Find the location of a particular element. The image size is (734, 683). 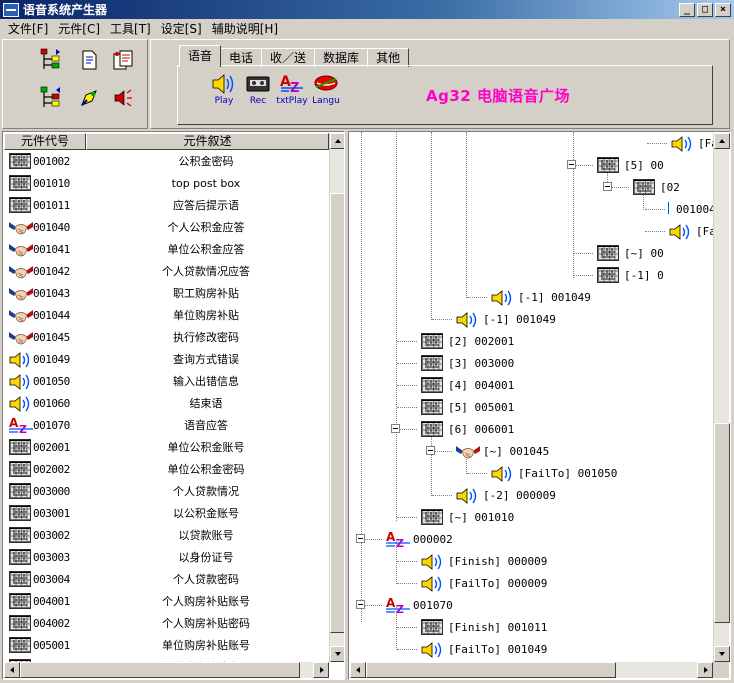

column-code: 元件代号 is located at coordinates (45, 141).